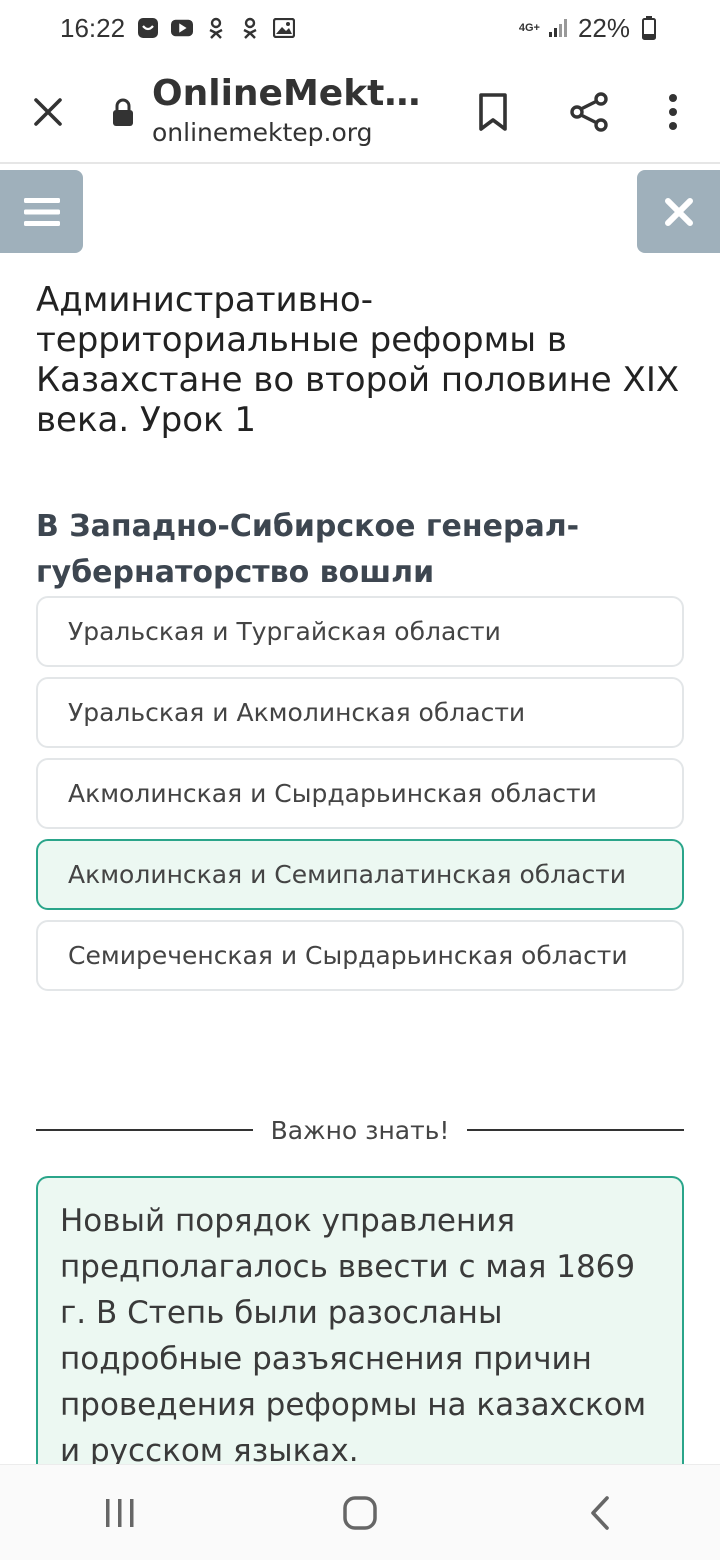  I want to click on answer-option: Семиреченская и Сырдарьинская области, so click(360, 955).